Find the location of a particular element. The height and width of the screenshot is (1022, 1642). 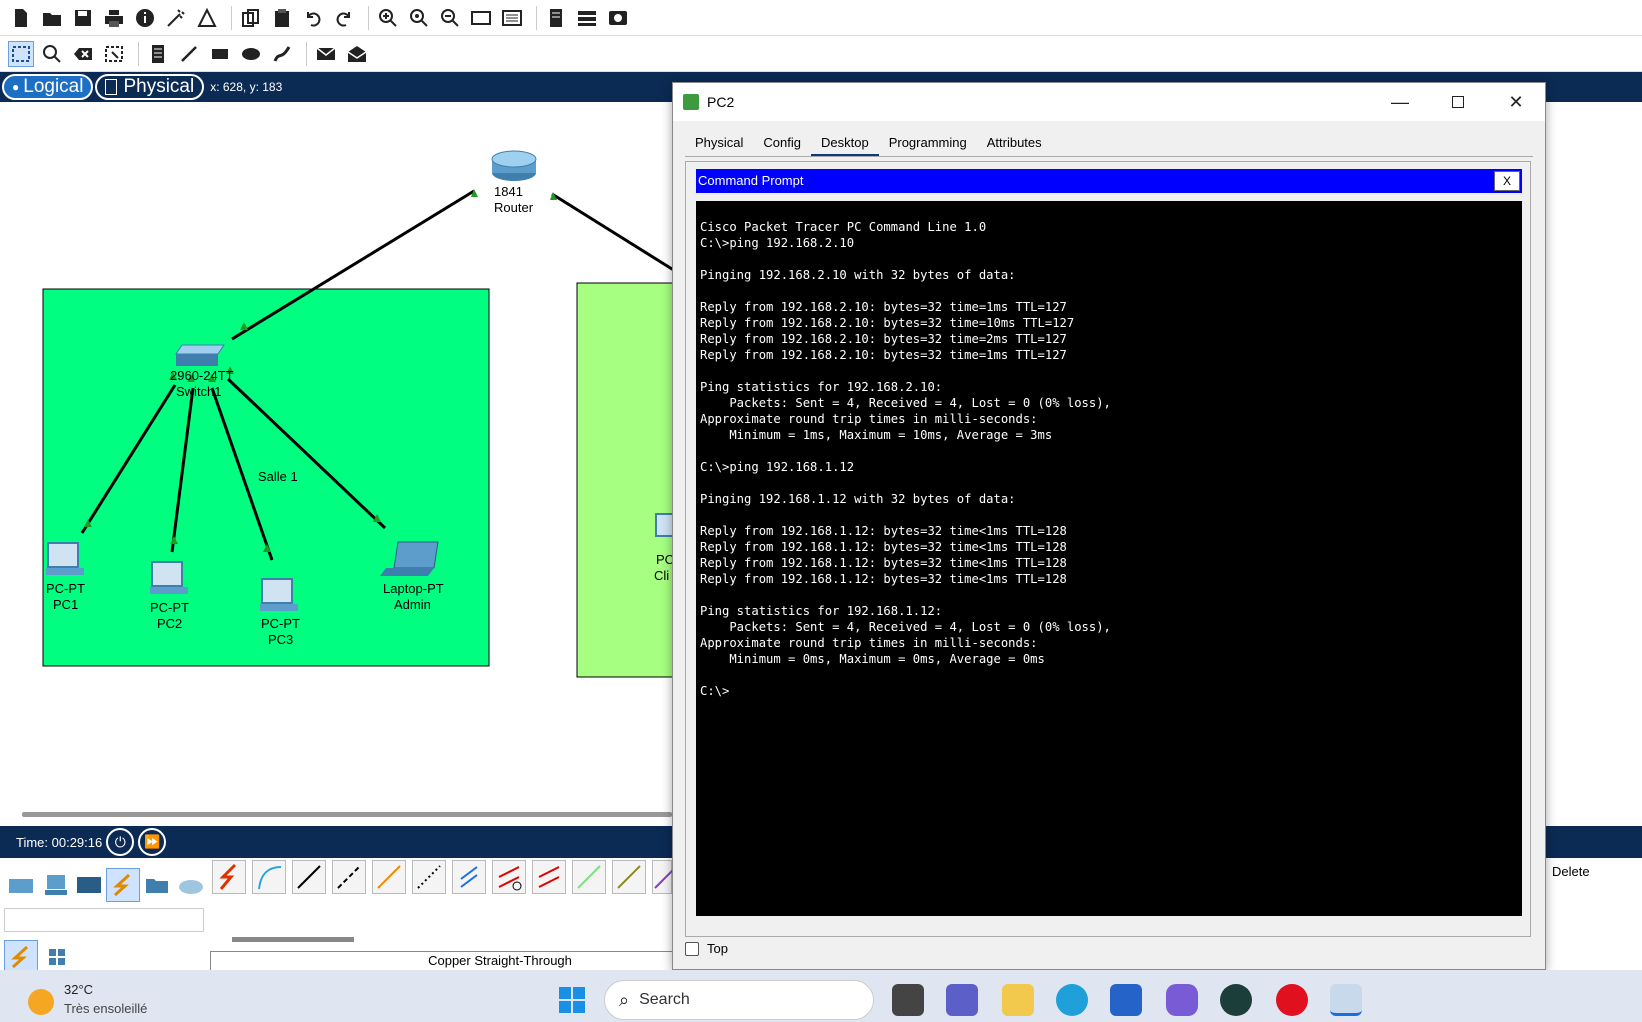

note-icon is located at coordinates (158, 54).